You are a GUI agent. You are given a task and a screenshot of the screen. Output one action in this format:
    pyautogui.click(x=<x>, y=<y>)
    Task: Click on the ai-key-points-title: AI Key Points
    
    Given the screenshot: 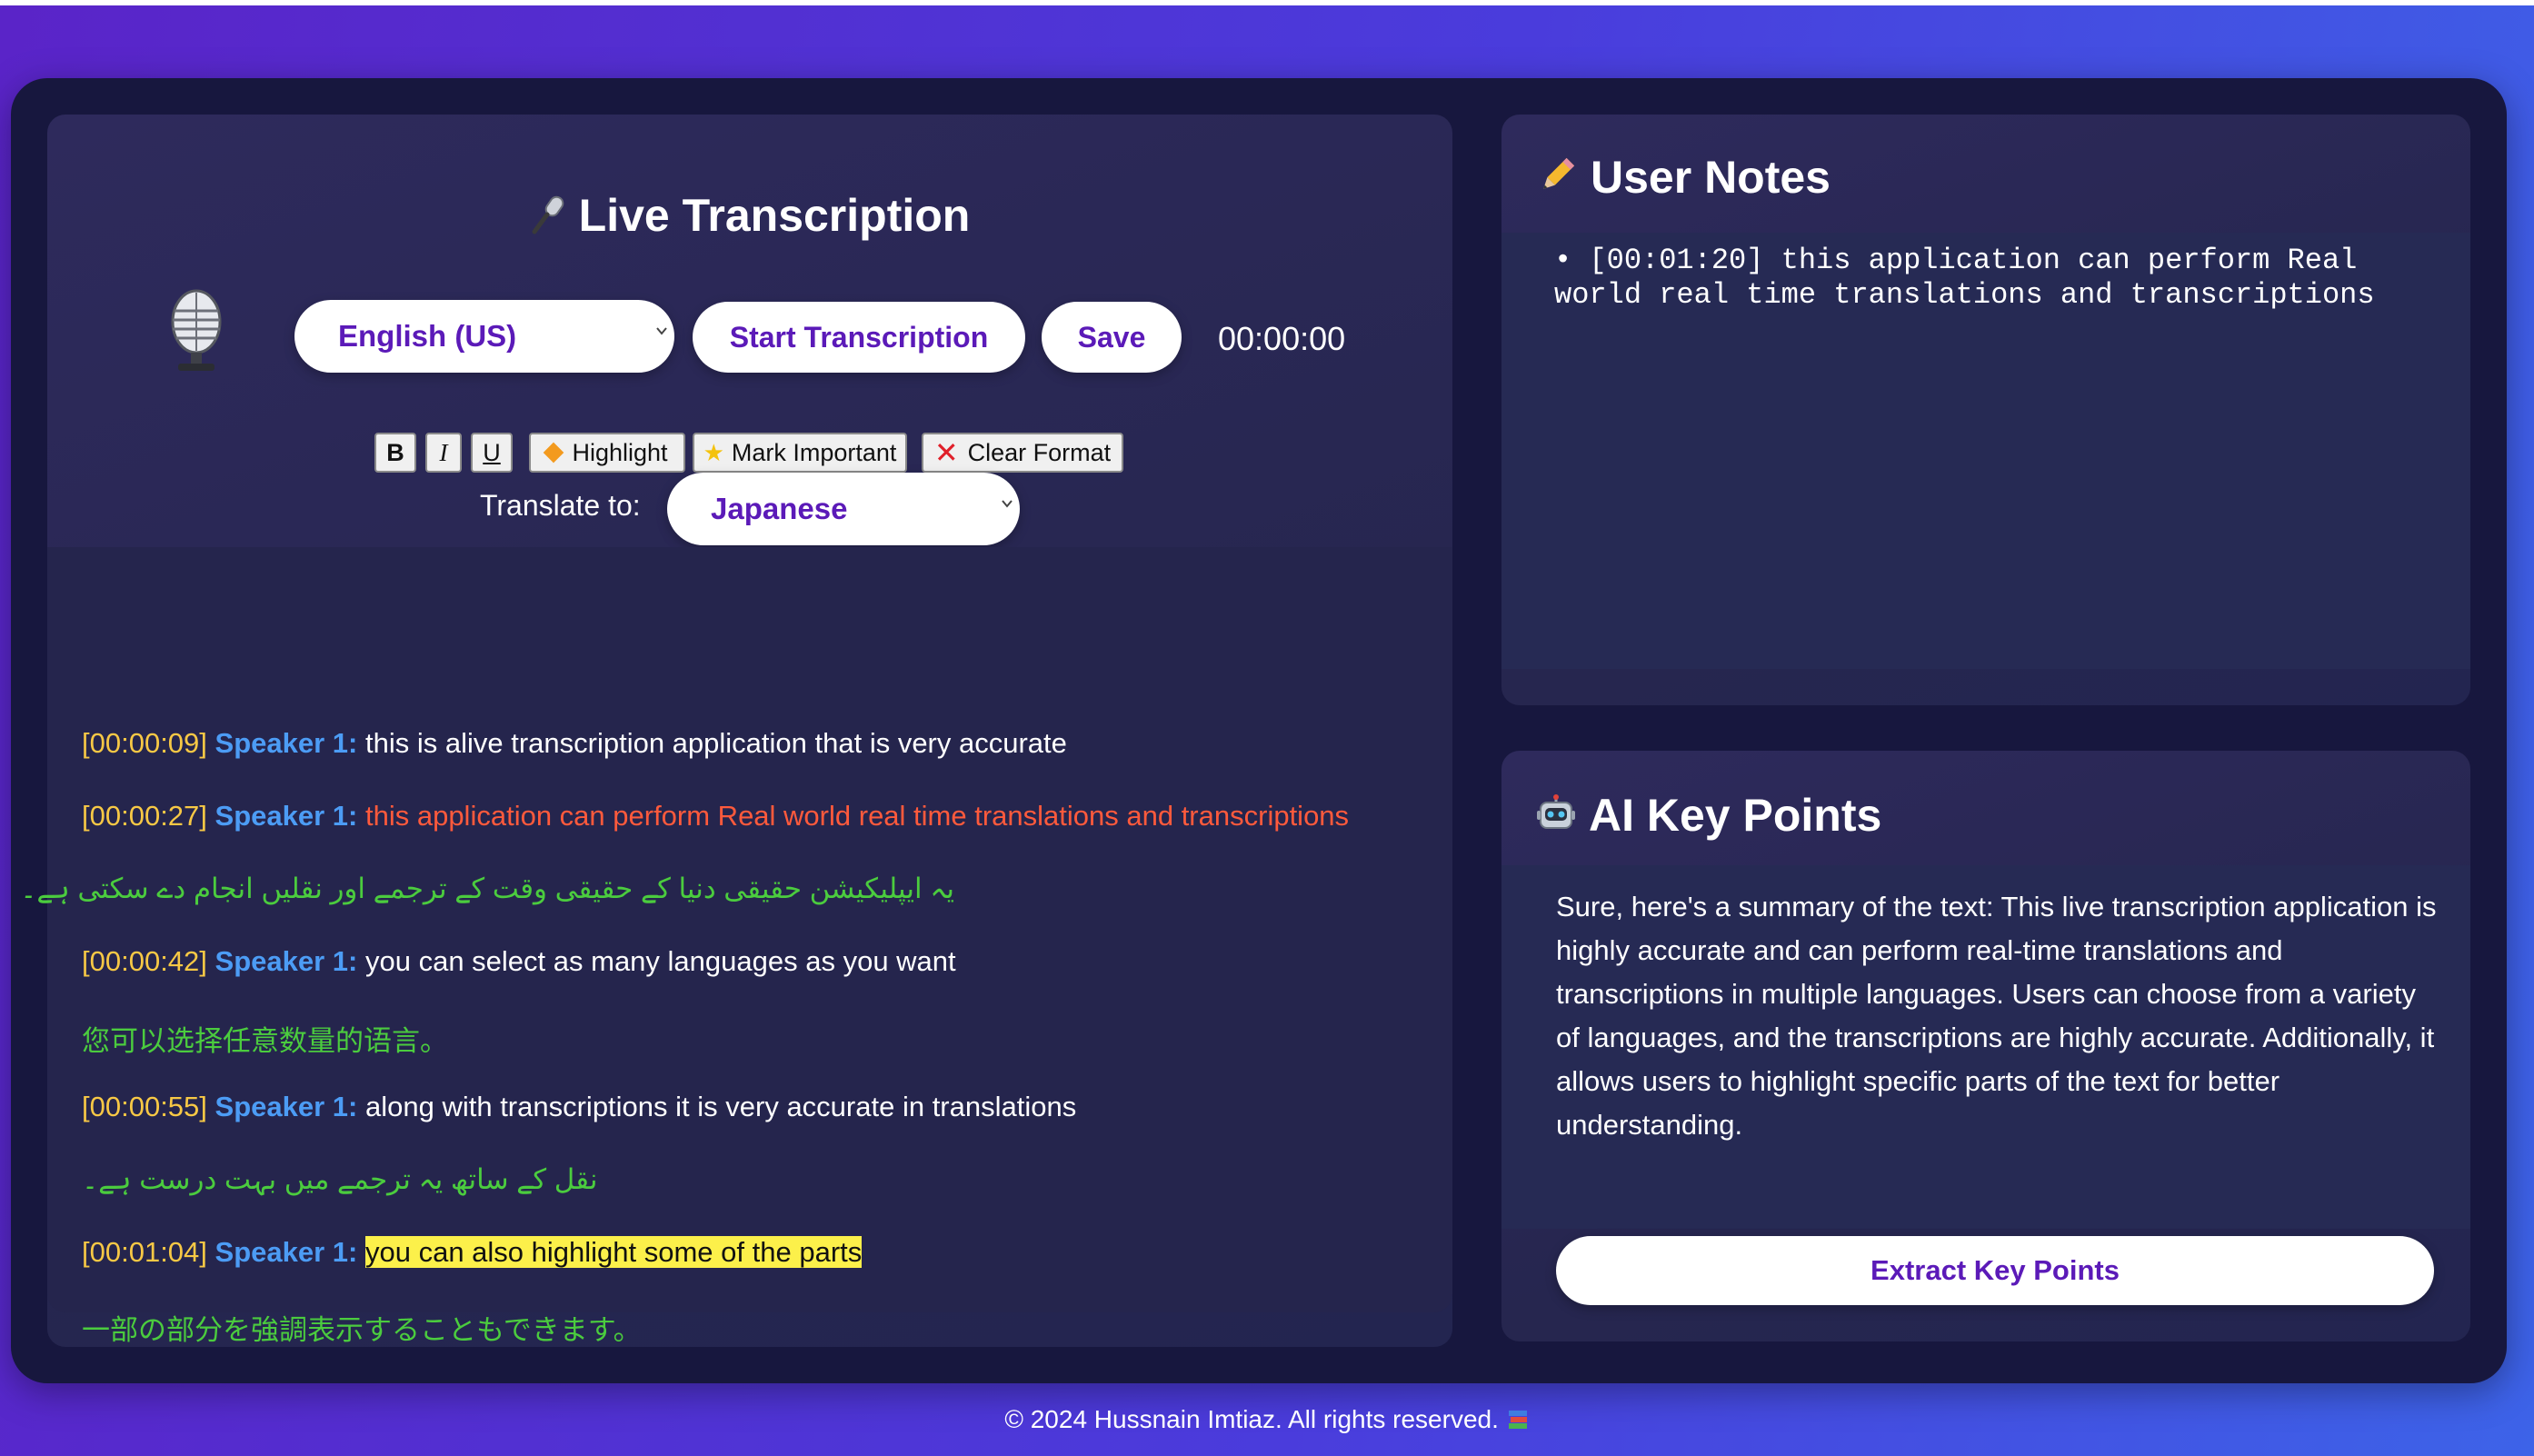 What is the action you would take?
    pyautogui.click(x=1709, y=816)
    